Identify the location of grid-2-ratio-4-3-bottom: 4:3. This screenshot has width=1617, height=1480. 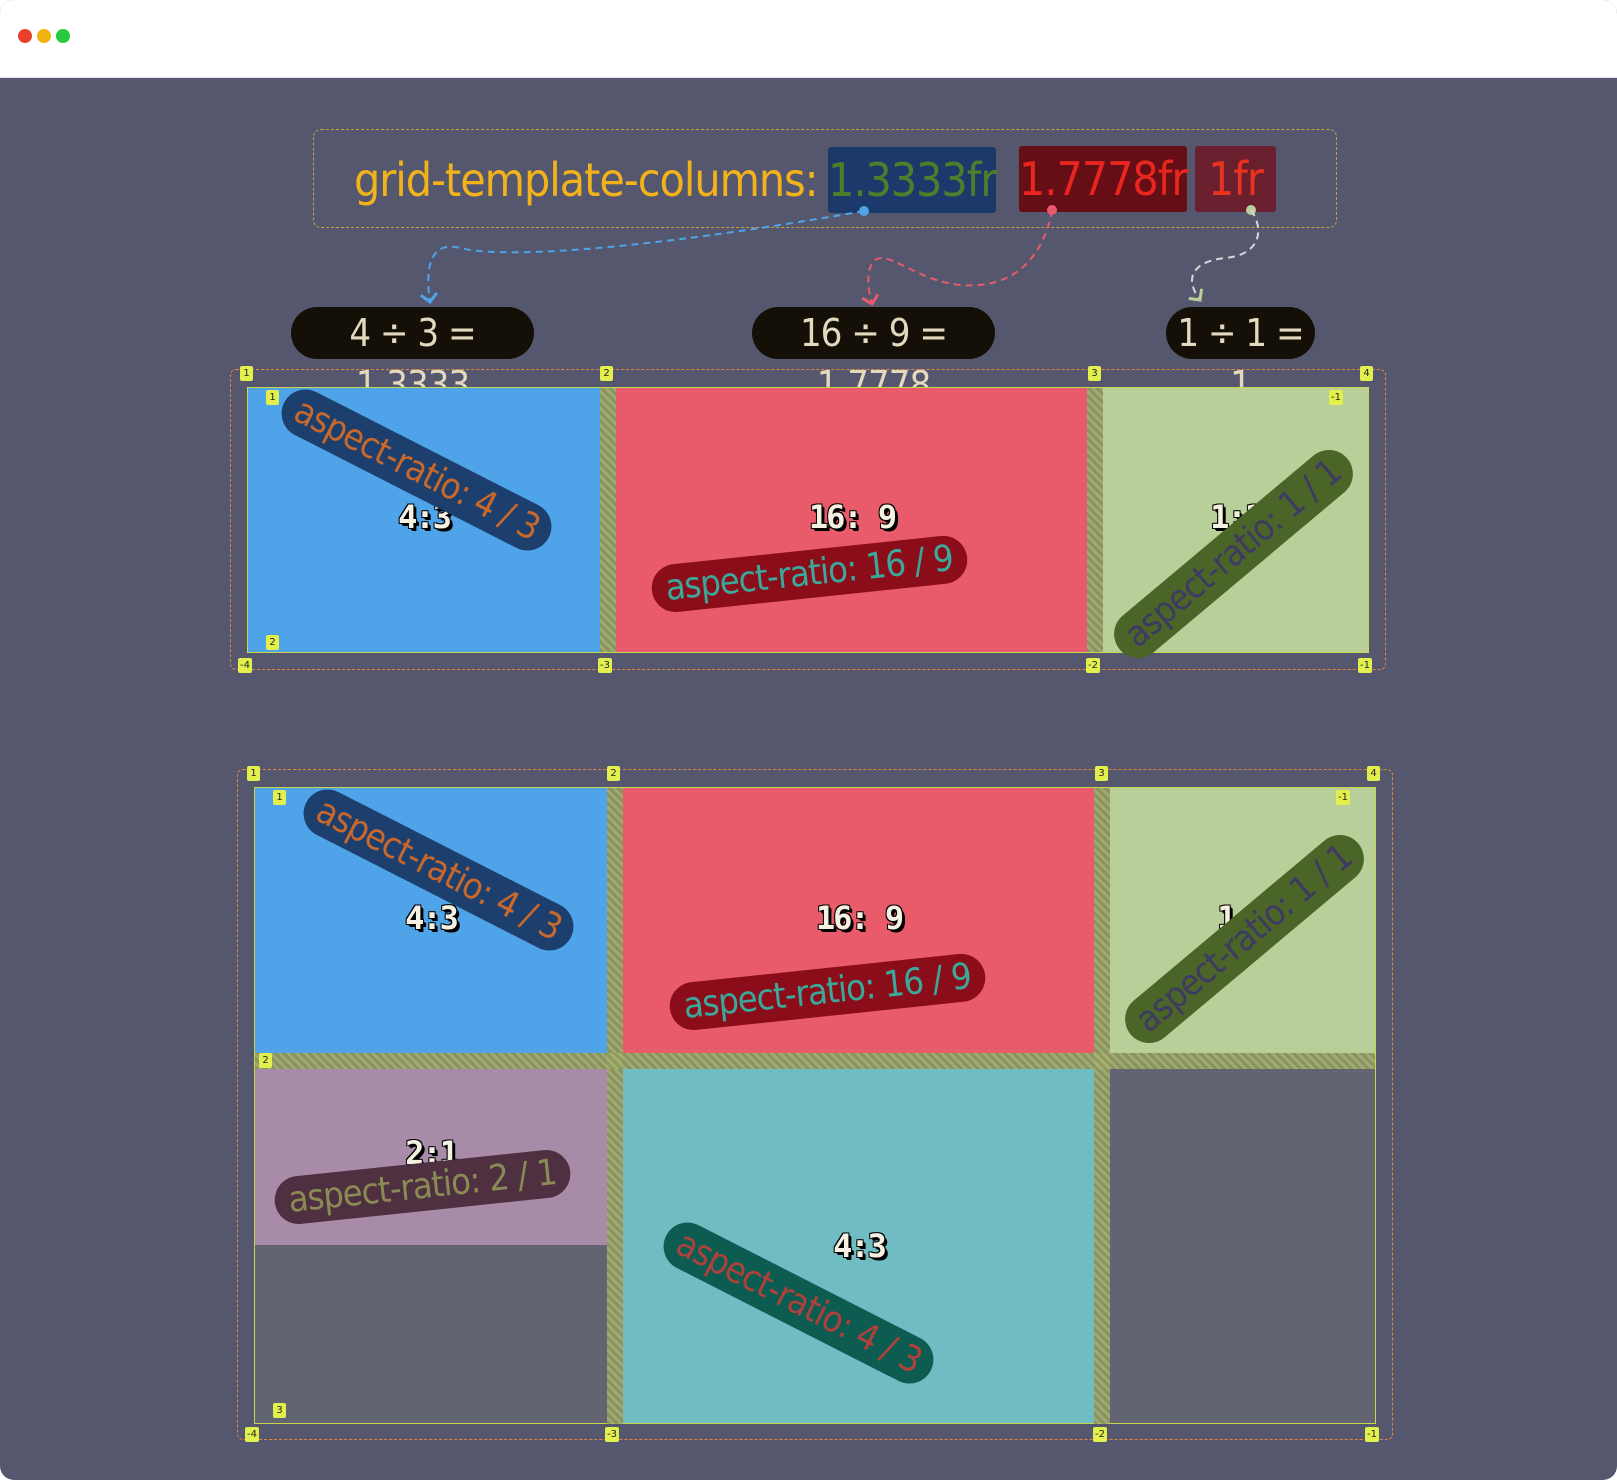
(860, 1246).